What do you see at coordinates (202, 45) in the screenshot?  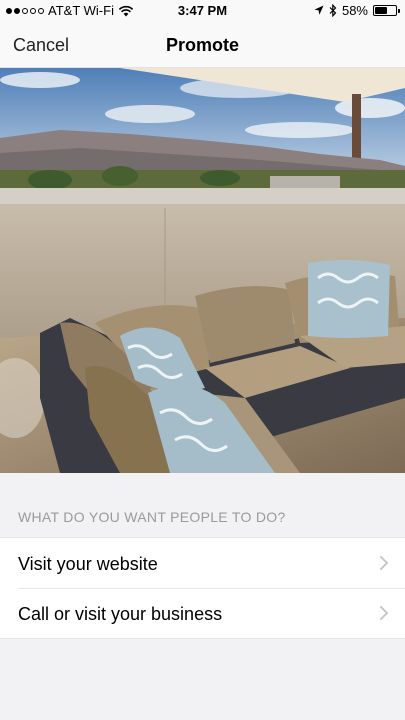 I see `navigation-bar: Cancel Promote` at bounding box center [202, 45].